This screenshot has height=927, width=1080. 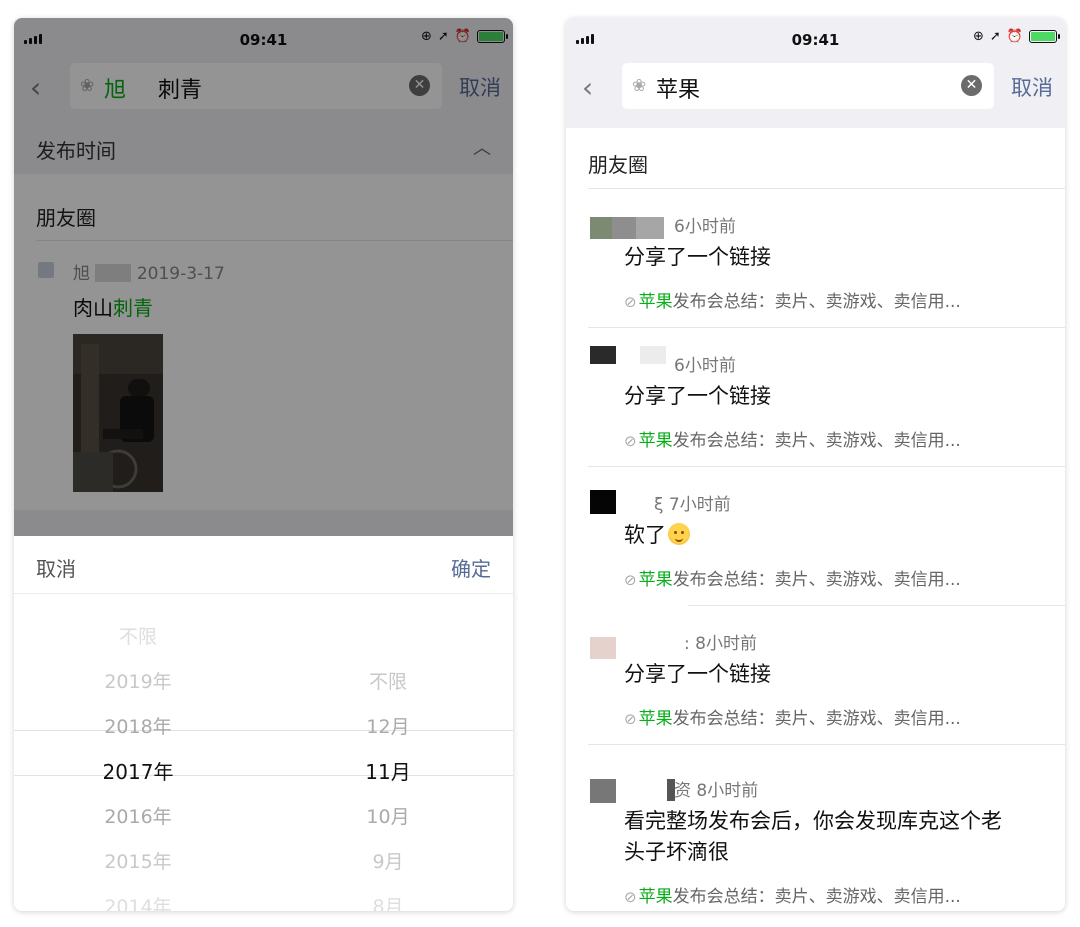 I want to click on year-option: 2015年, so click(x=138, y=862).